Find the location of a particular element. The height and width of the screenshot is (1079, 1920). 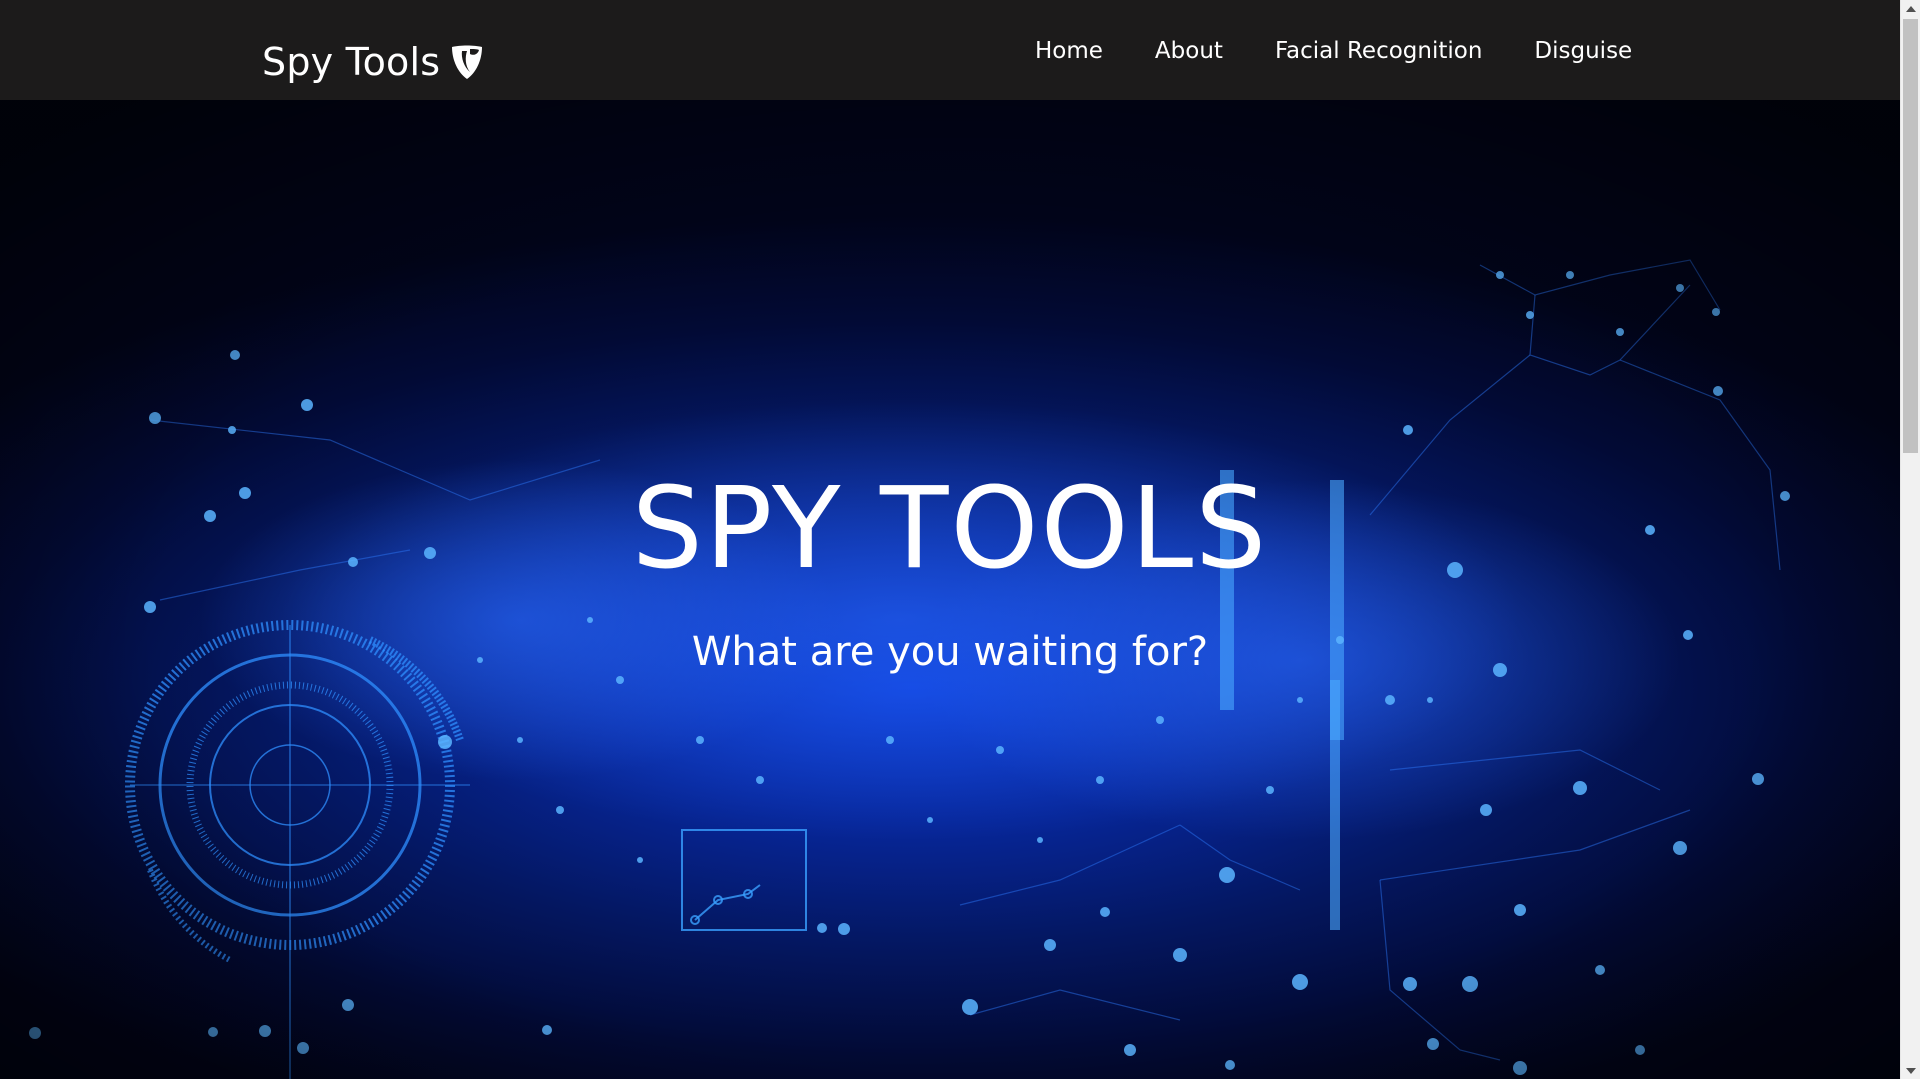

hero-subtitle: What are you waiting for? is located at coordinates (950, 652).